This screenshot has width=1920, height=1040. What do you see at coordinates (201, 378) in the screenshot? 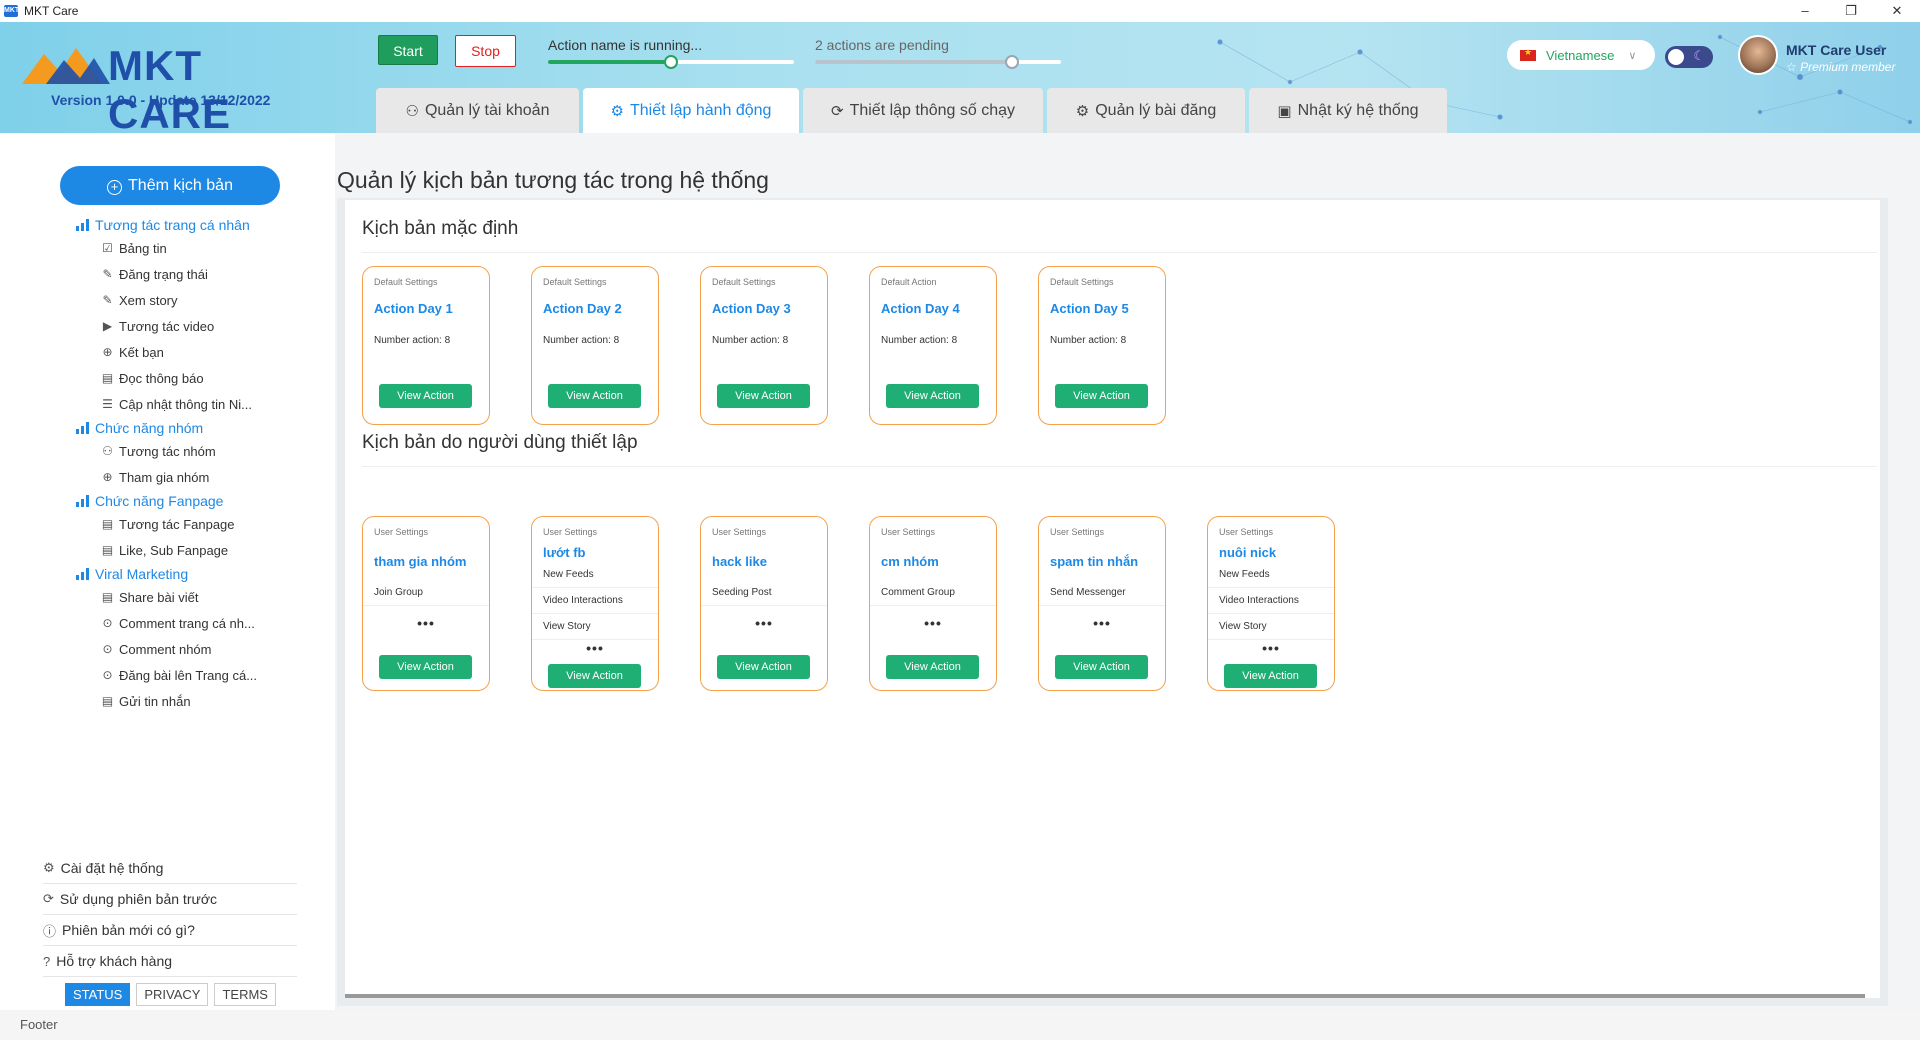
I see `sidebar-item: ▤ Đọc thông báo` at bounding box center [201, 378].